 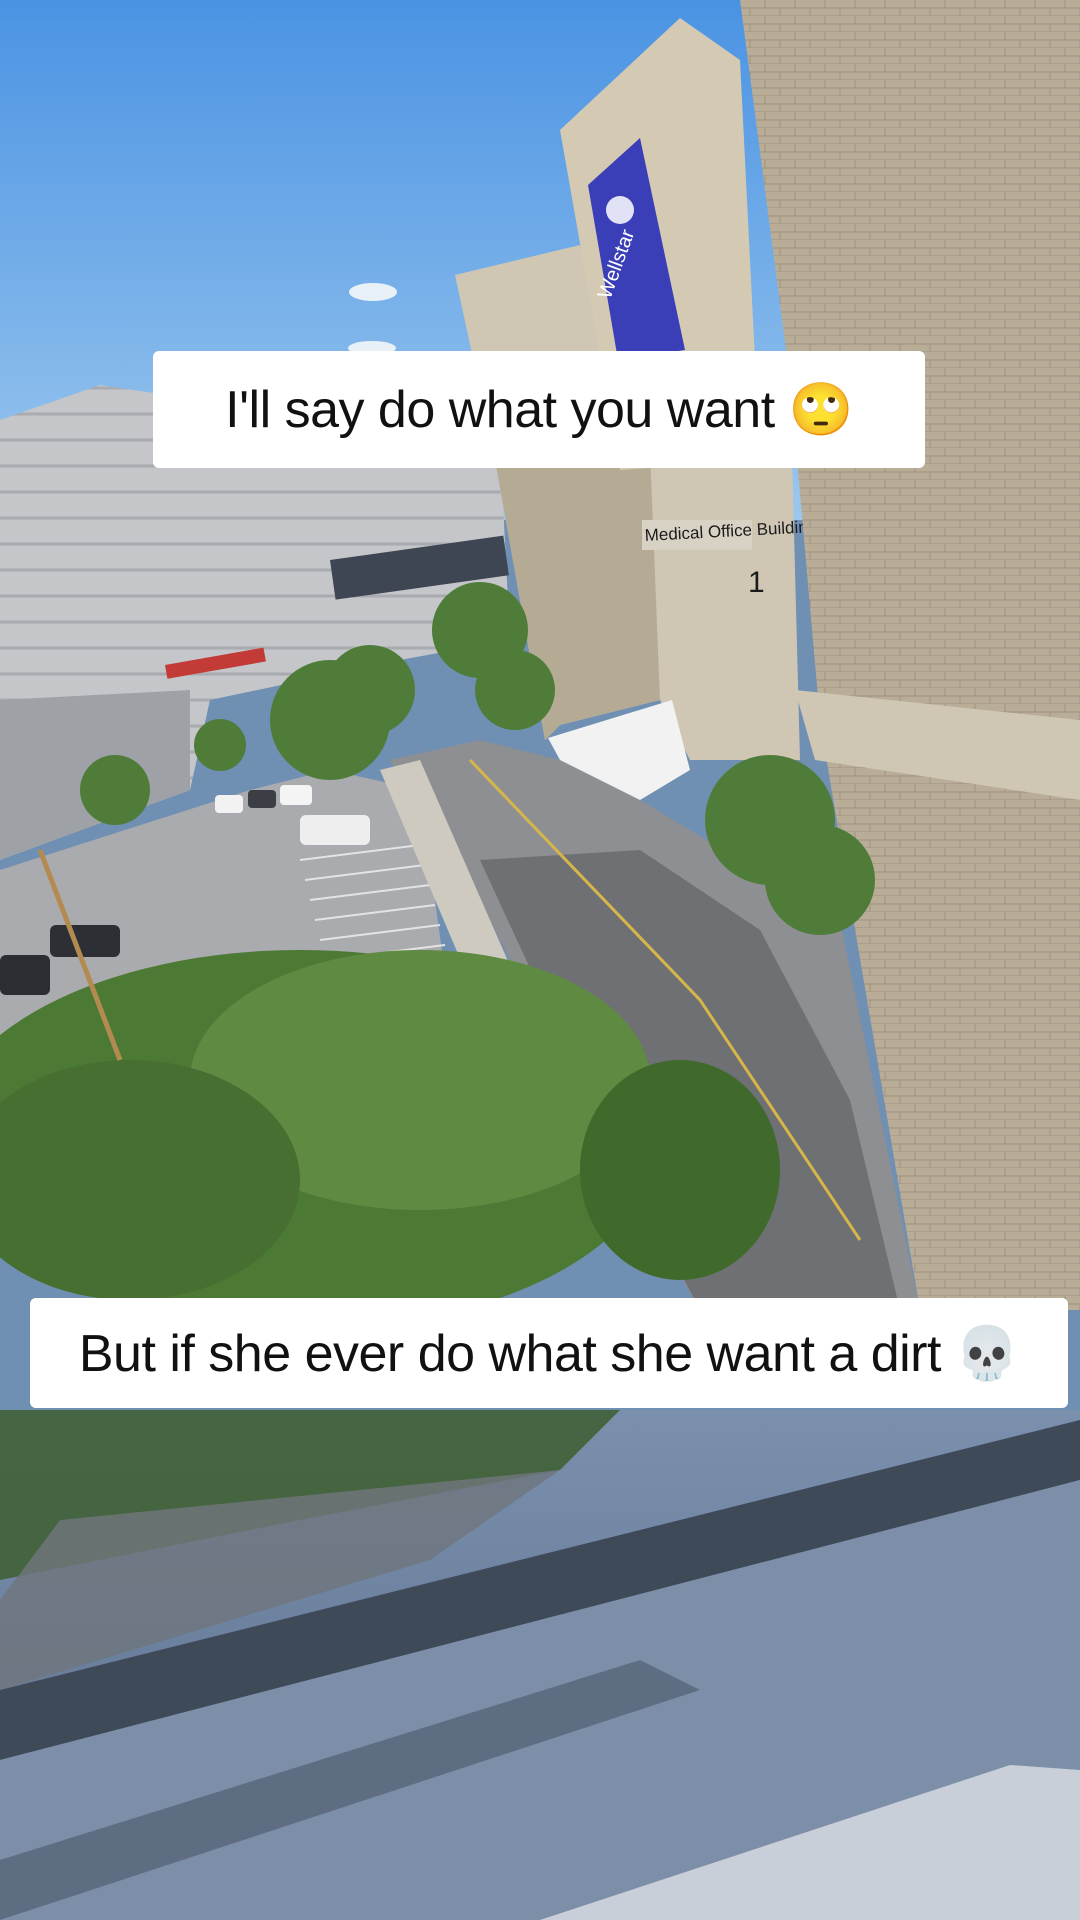 I want to click on building-number: 1, so click(x=756, y=582).